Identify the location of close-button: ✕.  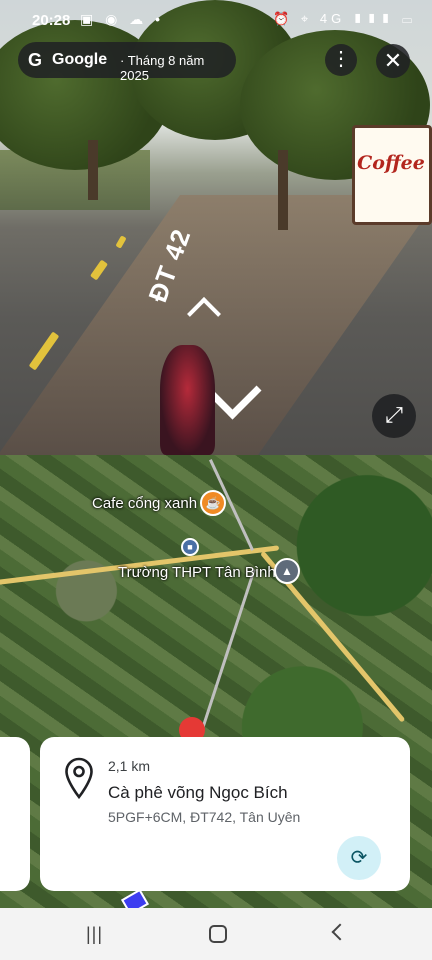
(393, 61).